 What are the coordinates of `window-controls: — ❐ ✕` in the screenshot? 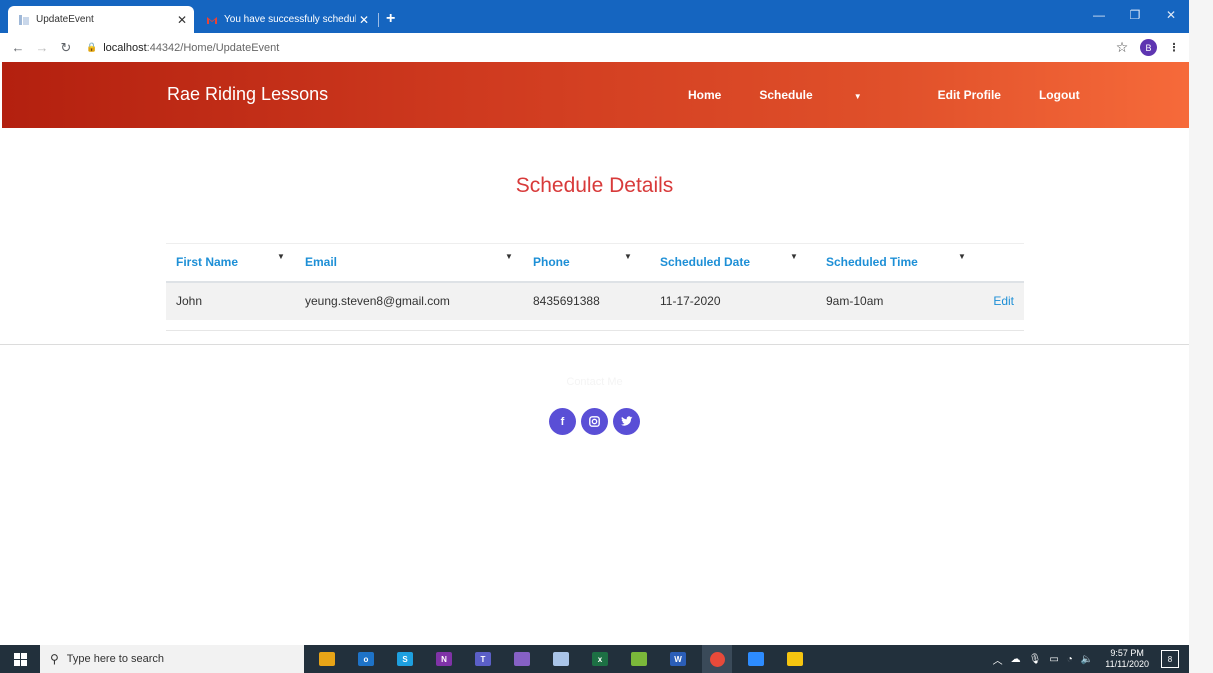 It's located at (1135, 15).